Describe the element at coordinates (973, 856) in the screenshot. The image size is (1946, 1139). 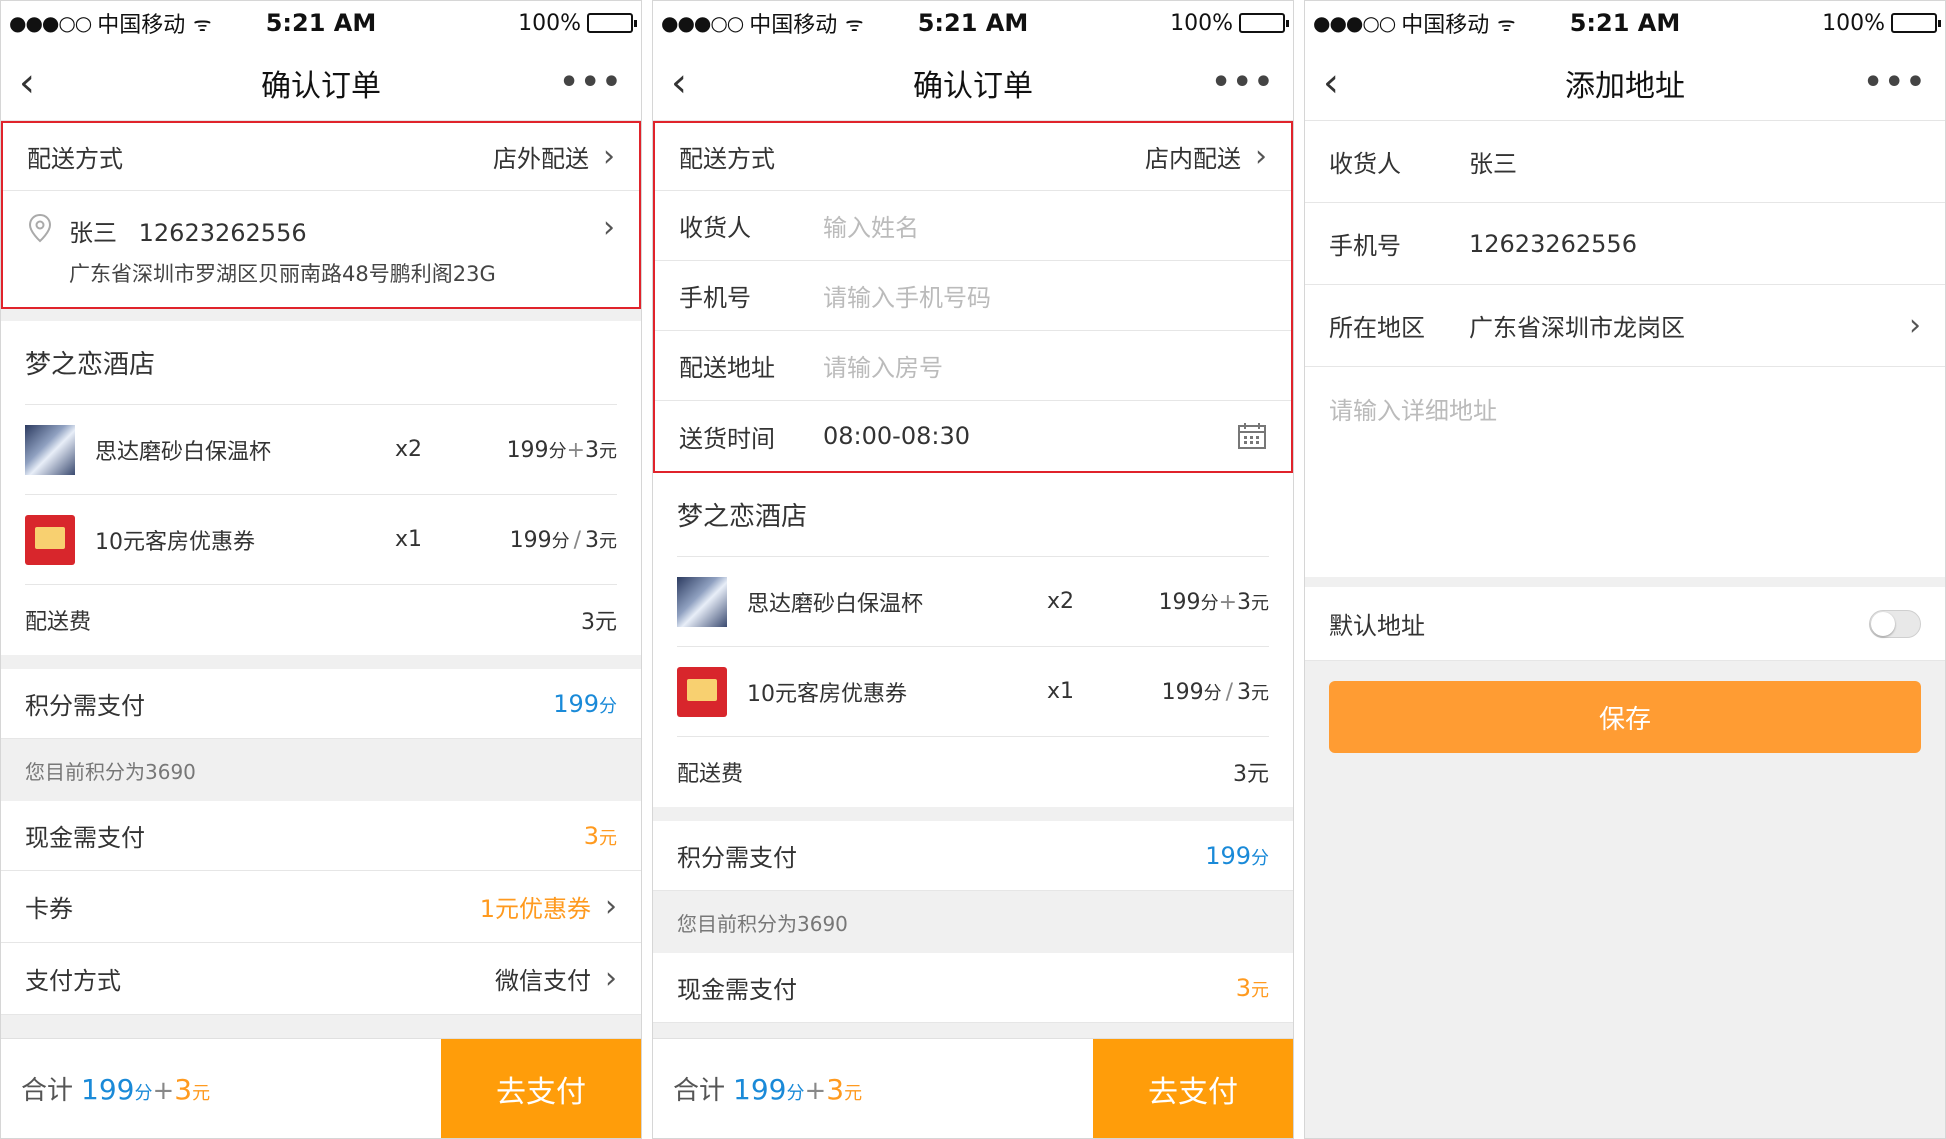
I see `points-payment-row: 积分需支付 199分` at that location.